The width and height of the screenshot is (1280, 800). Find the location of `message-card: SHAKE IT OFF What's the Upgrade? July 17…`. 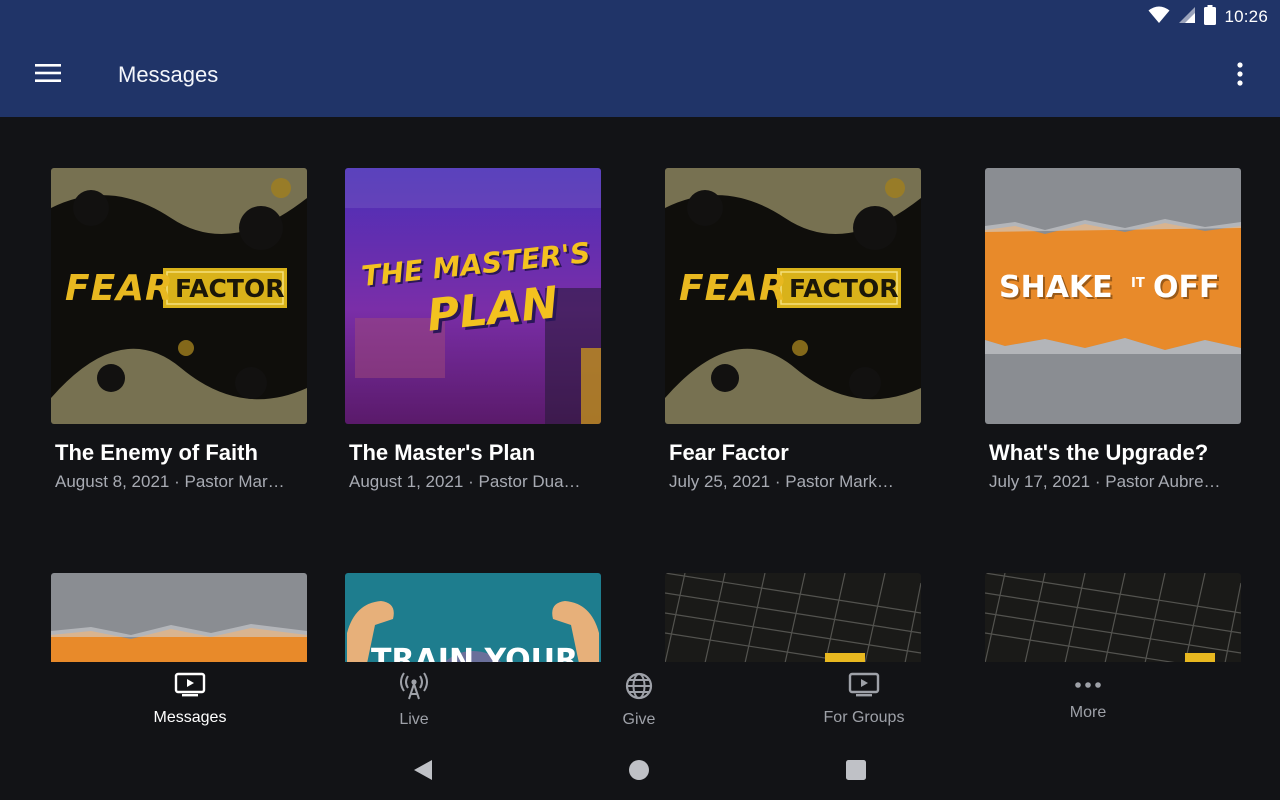

message-card: SHAKE IT OFF What's the Upgrade? July 17… is located at coordinates (1113, 330).